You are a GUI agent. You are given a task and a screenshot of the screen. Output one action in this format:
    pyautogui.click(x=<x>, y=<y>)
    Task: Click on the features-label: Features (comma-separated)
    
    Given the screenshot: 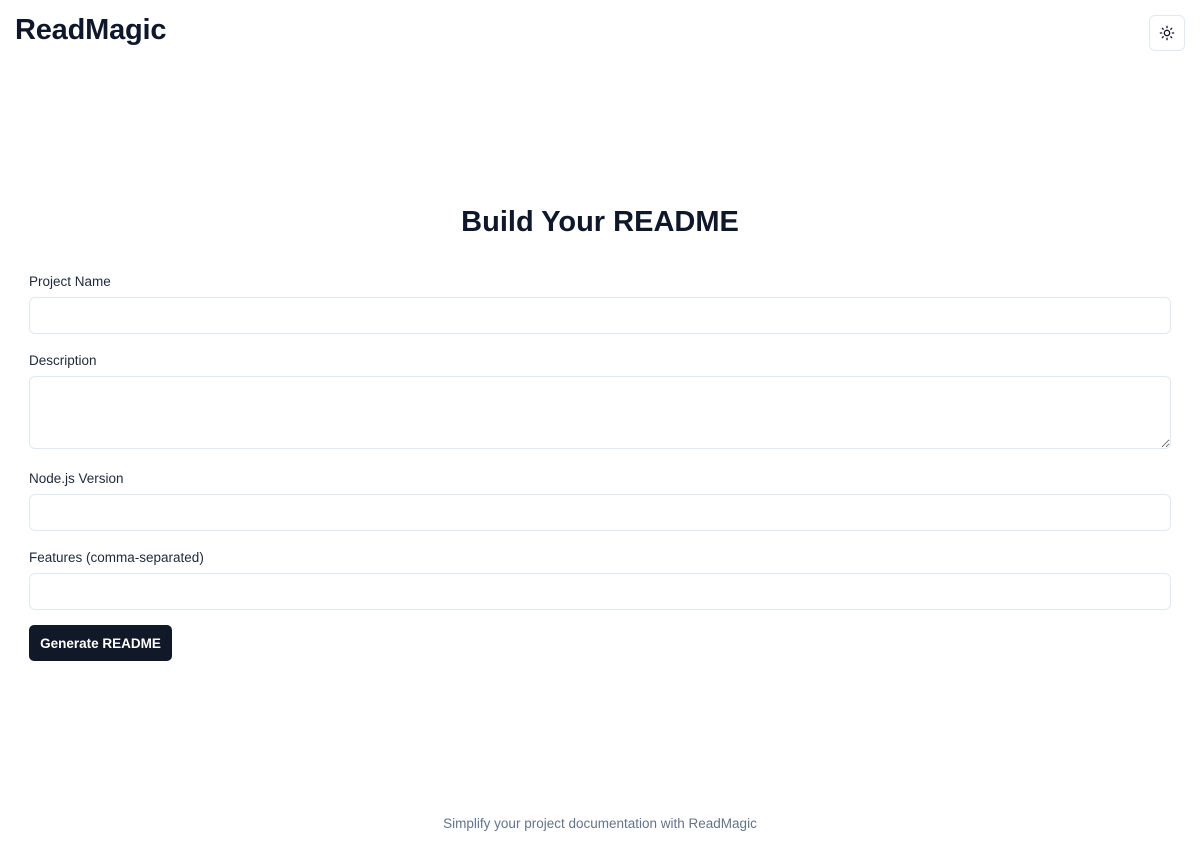 What is the action you would take?
    pyautogui.click(x=116, y=557)
    